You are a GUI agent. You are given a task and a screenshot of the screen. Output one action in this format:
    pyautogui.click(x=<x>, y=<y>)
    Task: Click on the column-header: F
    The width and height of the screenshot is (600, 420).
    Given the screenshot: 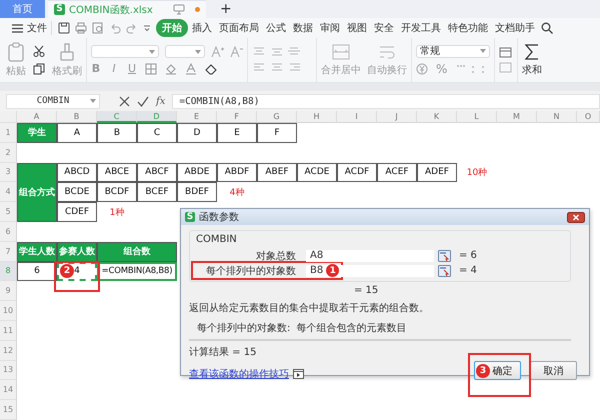 What is the action you would take?
    pyautogui.click(x=237, y=117)
    